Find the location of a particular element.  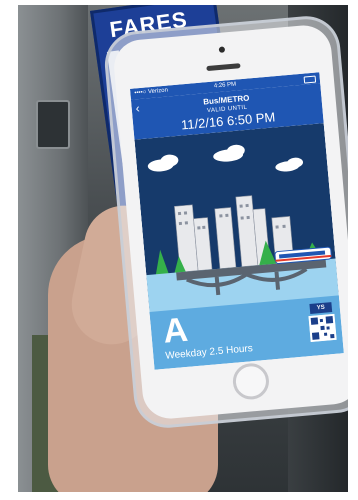

front-camera is located at coordinates (222, 49).